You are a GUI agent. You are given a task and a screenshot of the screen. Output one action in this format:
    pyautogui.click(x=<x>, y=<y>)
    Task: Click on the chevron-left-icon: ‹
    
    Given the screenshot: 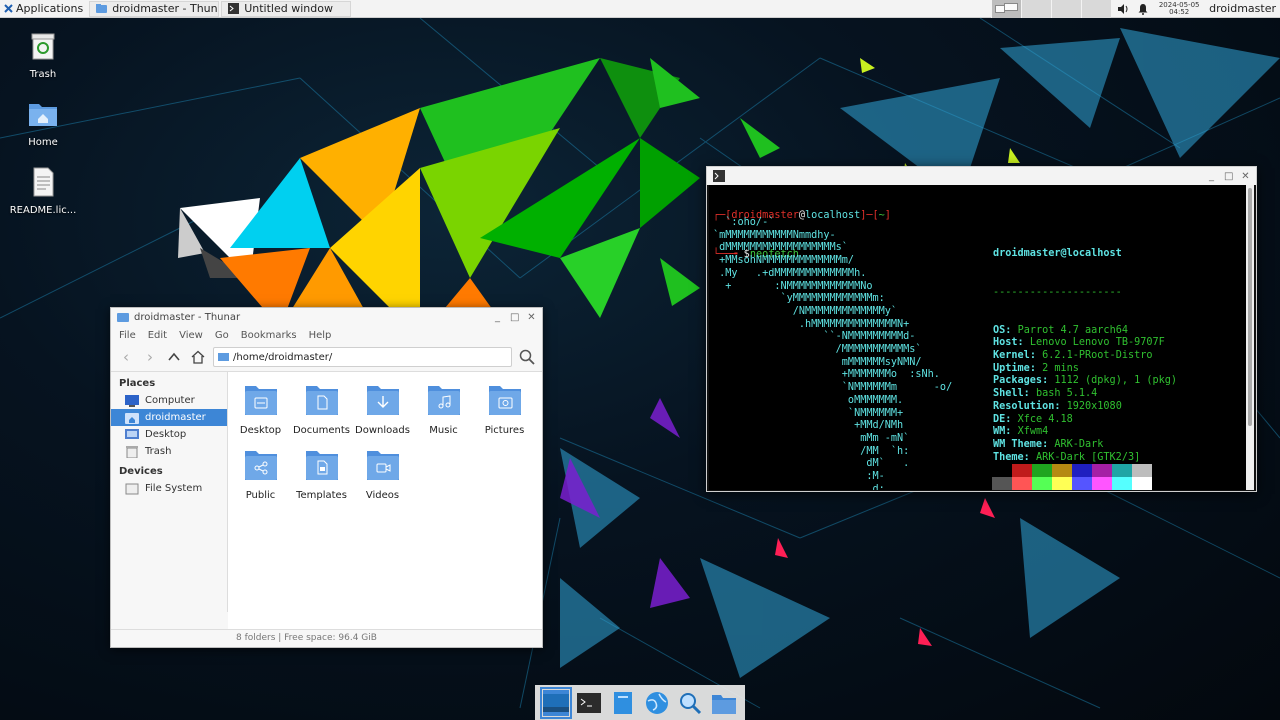 What is the action you would take?
    pyautogui.click(x=126, y=357)
    